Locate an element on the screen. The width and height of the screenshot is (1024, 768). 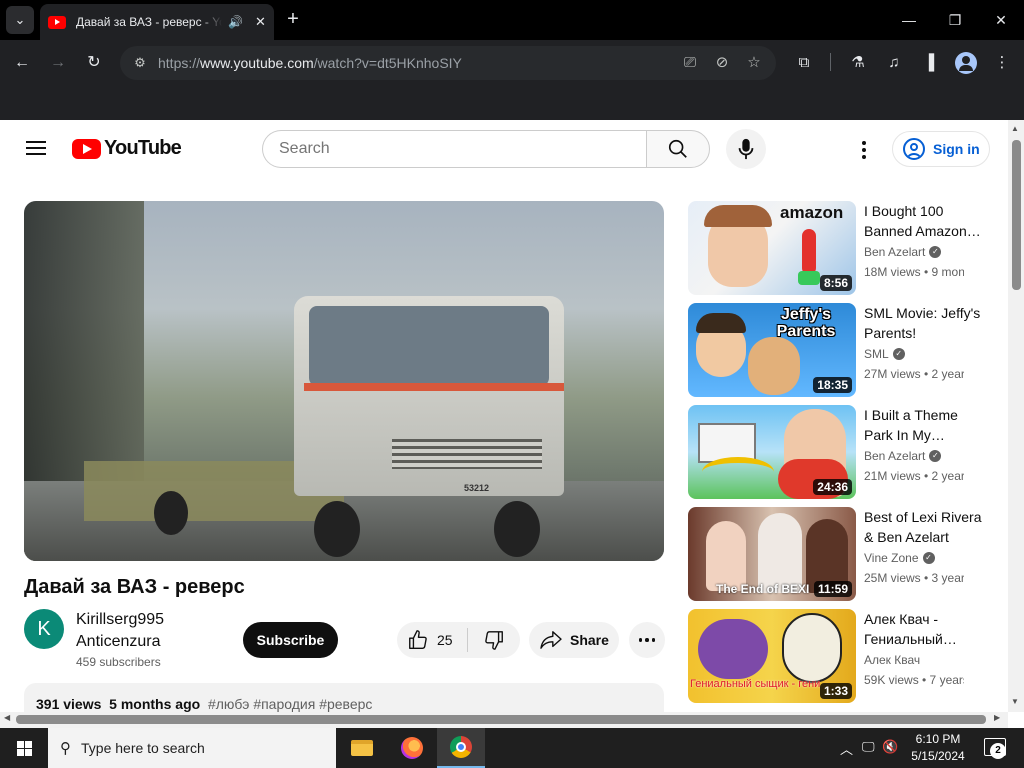
reload-icon: ↻ is located at coordinates (94, 63).